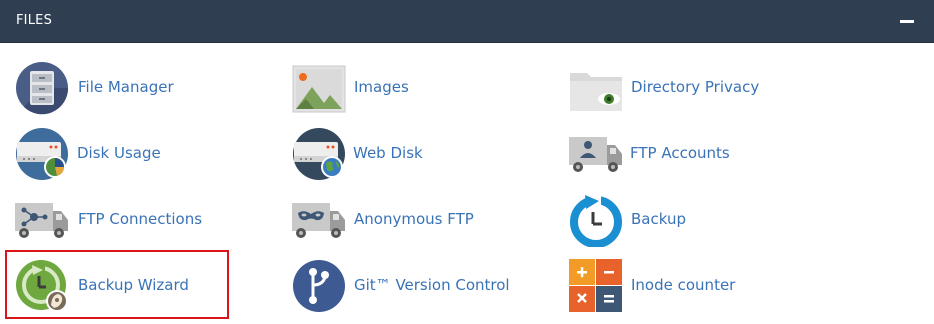  What do you see at coordinates (117, 284) in the screenshot?
I see `backup-wizard-highlight-box` at bounding box center [117, 284].